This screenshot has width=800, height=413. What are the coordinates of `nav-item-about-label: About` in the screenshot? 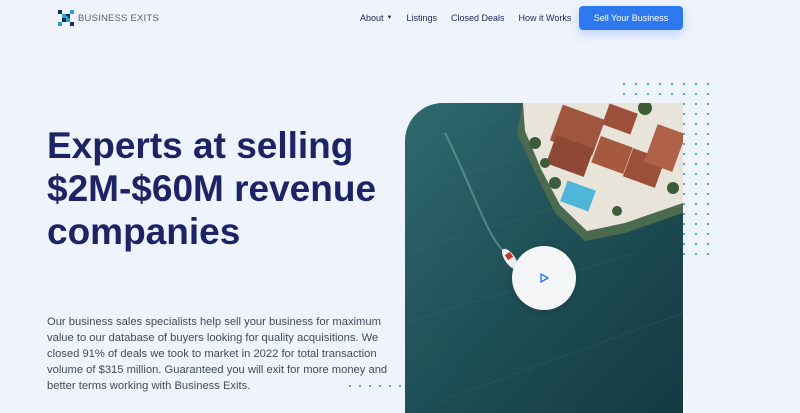 It's located at (372, 18).